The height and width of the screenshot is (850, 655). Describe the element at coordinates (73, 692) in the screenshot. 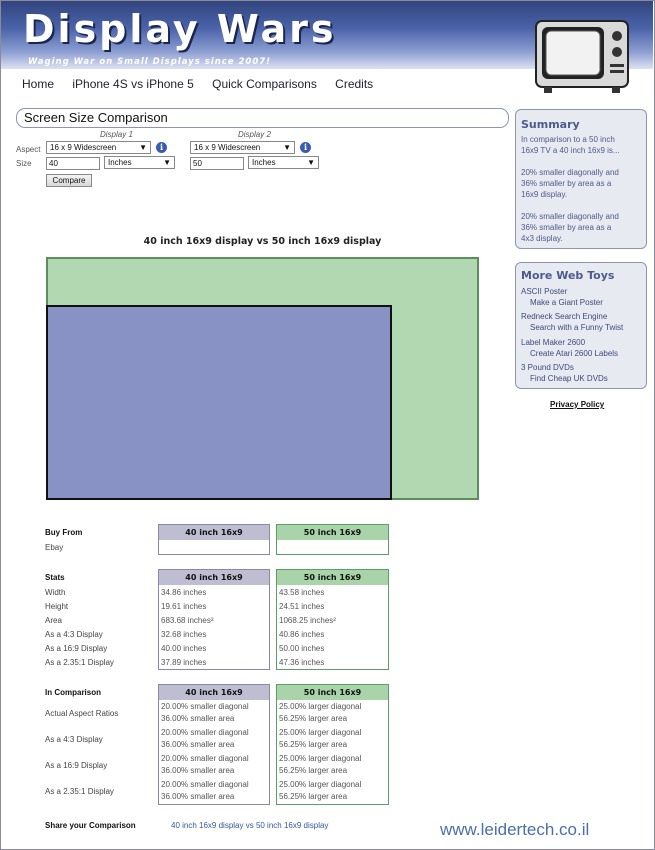

I see `in-comparison-label: In Comparison` at that location.